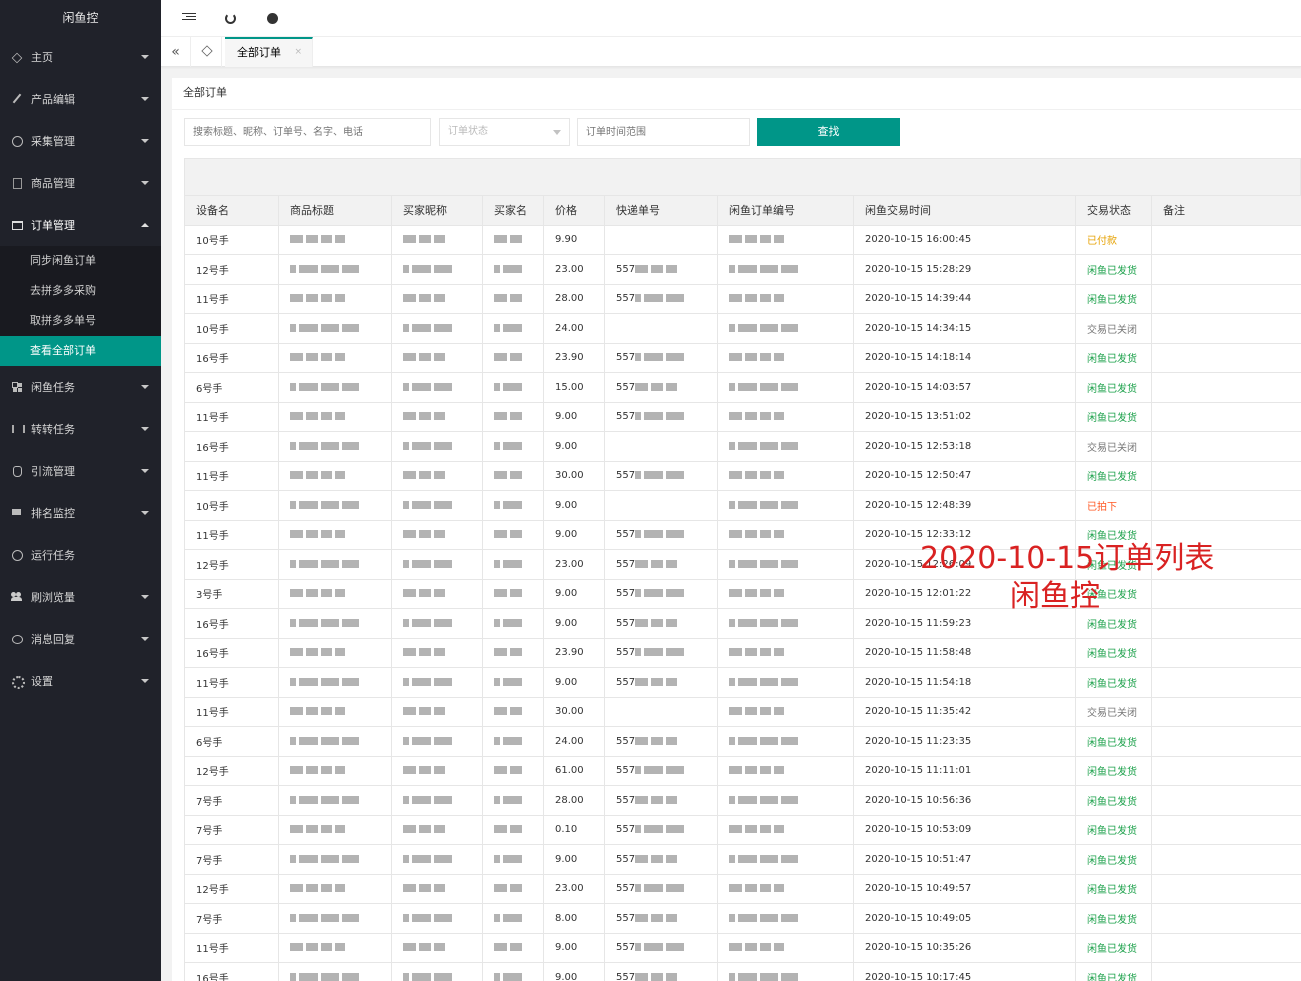 The image size is (1301, 981). What do you see at coordinates (742, 446) in the screenshot?
I see `table-row: 16号手 9.00 2020-10-15 12:53:18 交易已关闭` at bounding box center [742, 446].